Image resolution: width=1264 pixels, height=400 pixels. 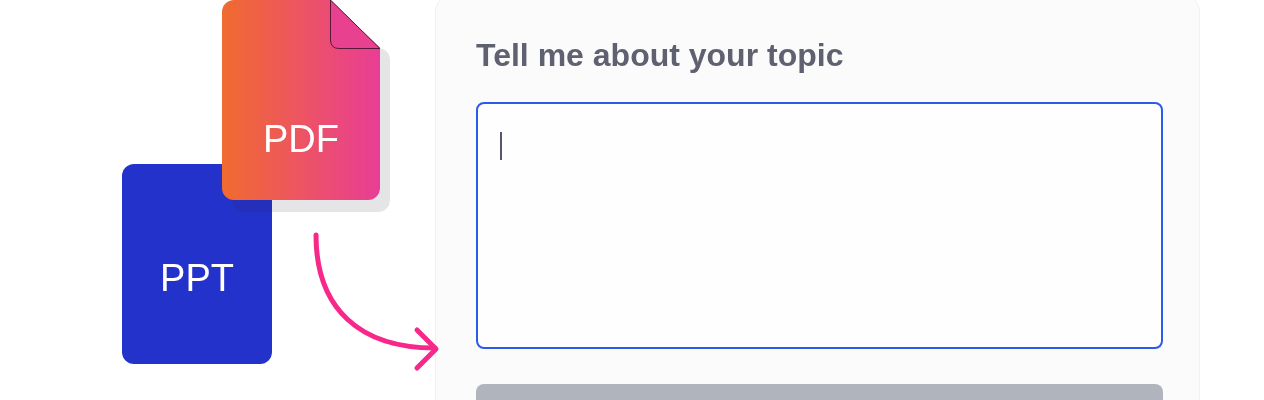 What do you see at coordinates (197, 278) in the screenshot?
I see `file-label: PPT` at bounding box center [197, 278].